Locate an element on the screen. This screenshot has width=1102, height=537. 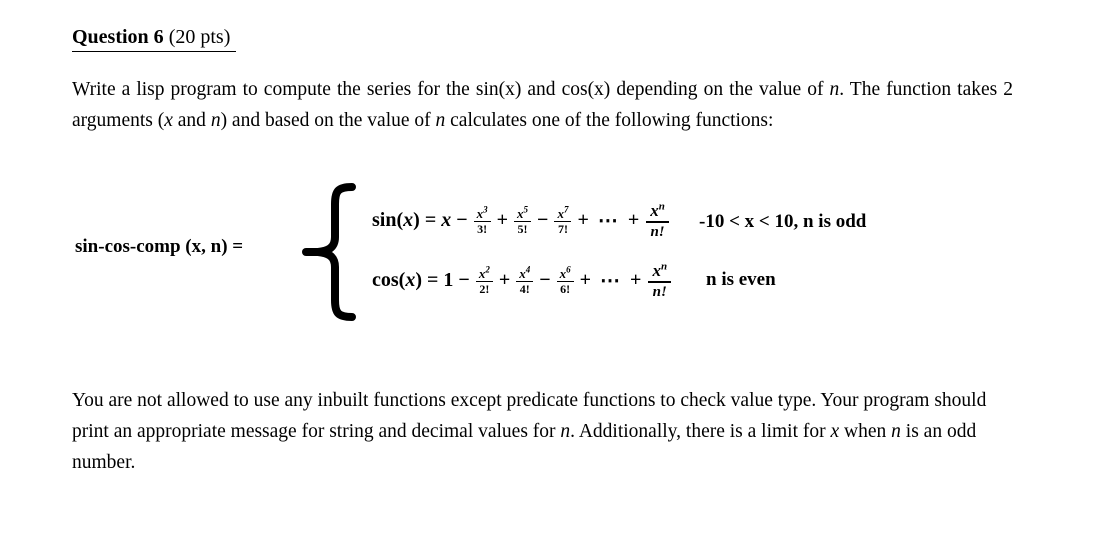
intro-text-3: and is located at coordinates (191, 120).